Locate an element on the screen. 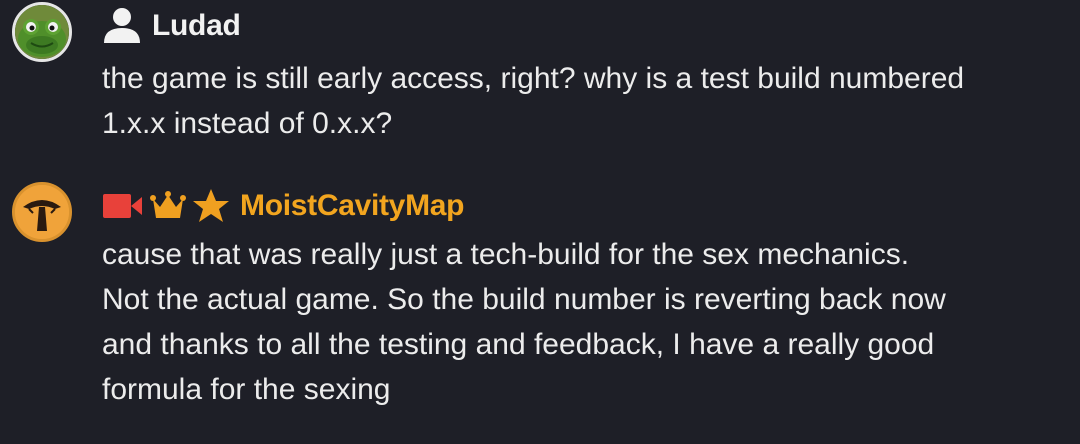 The width and height of the screenshot is (1080, 444). message-header: Ludad is located at coordinates (171, 26).